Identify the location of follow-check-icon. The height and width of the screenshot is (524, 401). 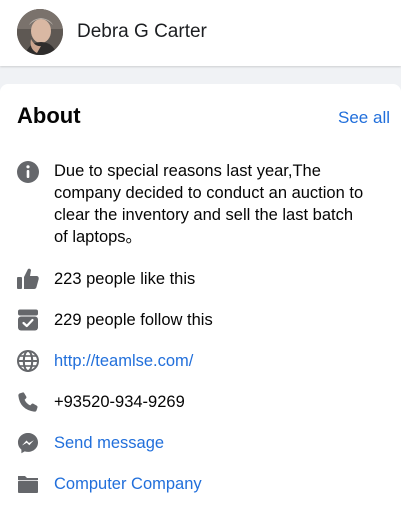
(28, 320).